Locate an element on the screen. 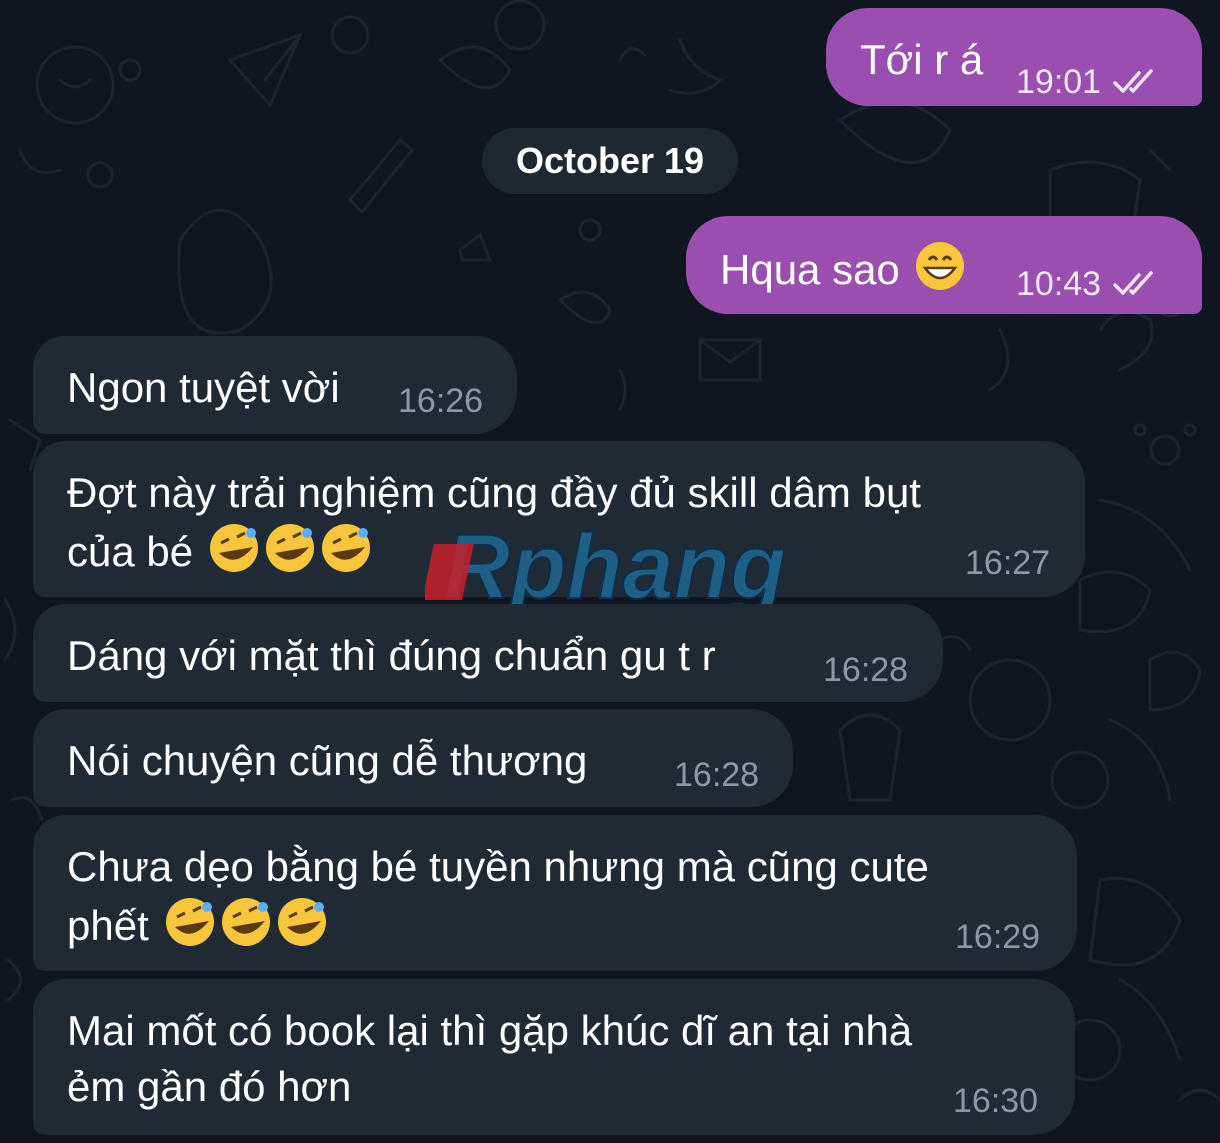  message-meta: 19:01 is located at coordinates (1087, 83).